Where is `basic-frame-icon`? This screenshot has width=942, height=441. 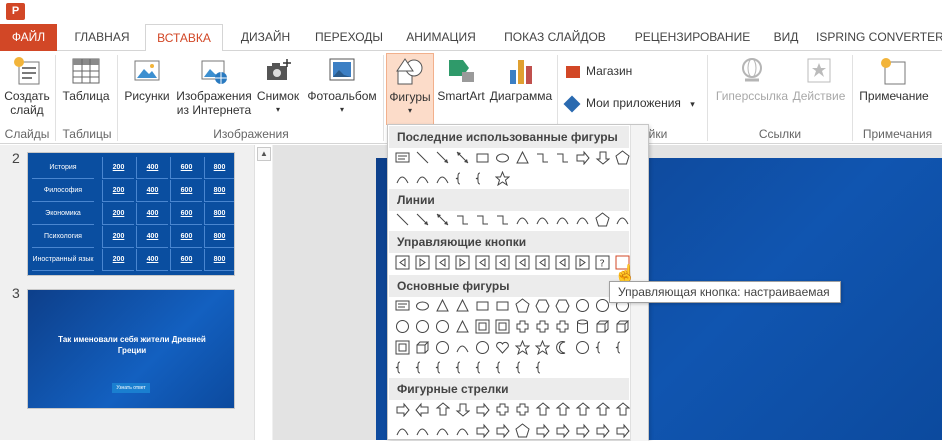
basic-frame-icon is located at coordinates (482, 326).